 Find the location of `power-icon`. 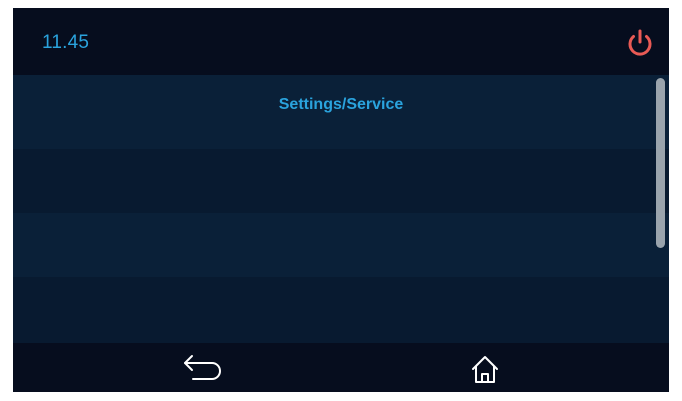

power-icon is located at coordinates (640, 42).